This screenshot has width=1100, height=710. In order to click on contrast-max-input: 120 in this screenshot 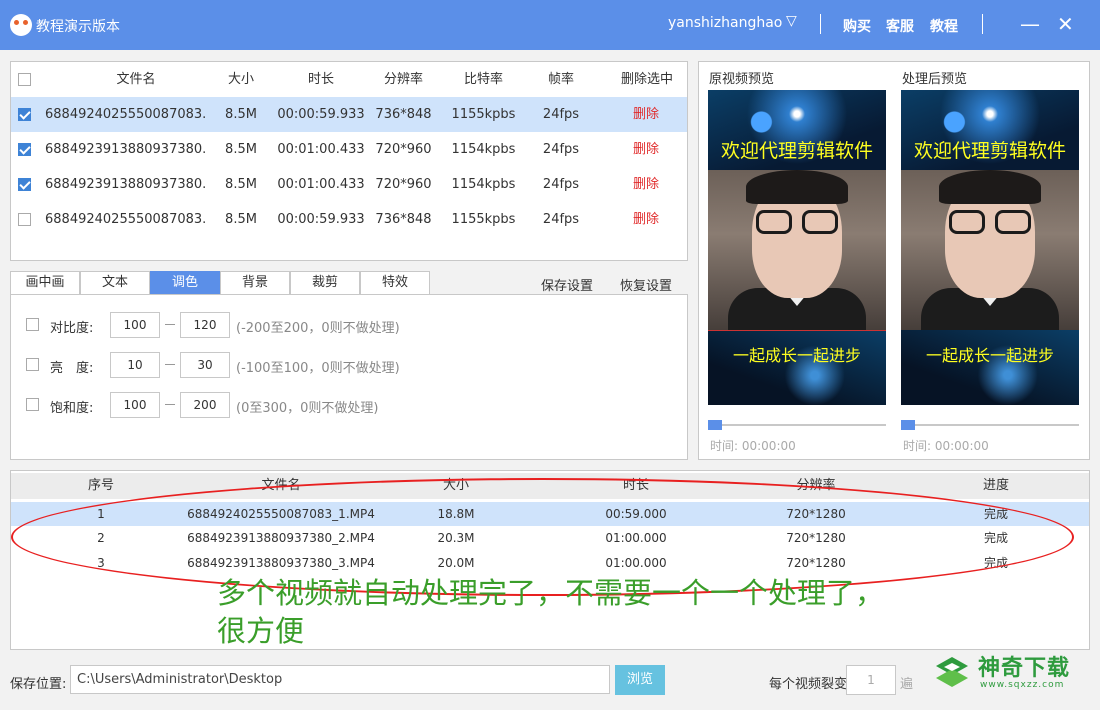, I will do `click(205, 325)`.